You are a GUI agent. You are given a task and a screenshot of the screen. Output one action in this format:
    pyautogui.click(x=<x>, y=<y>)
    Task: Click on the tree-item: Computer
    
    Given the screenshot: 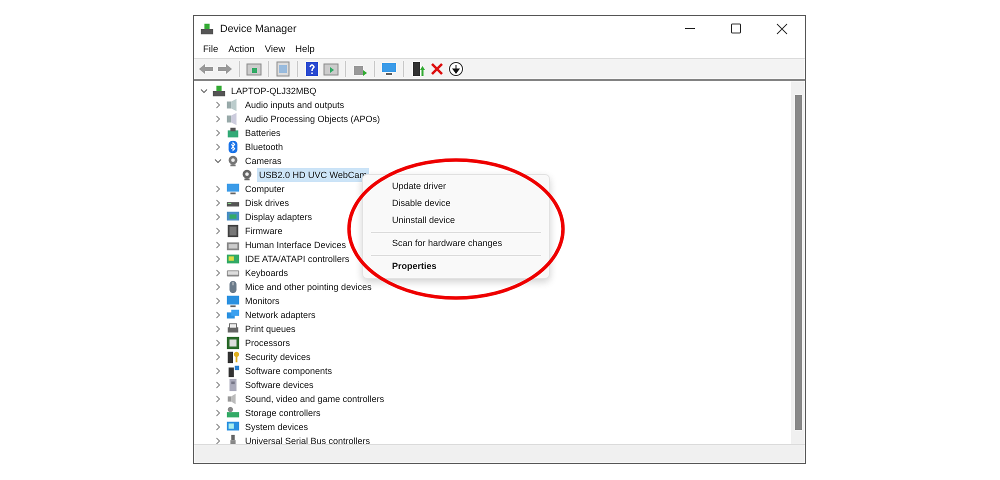 What is the action you would take?
    pyautogui.click(x=265, y=189)
    